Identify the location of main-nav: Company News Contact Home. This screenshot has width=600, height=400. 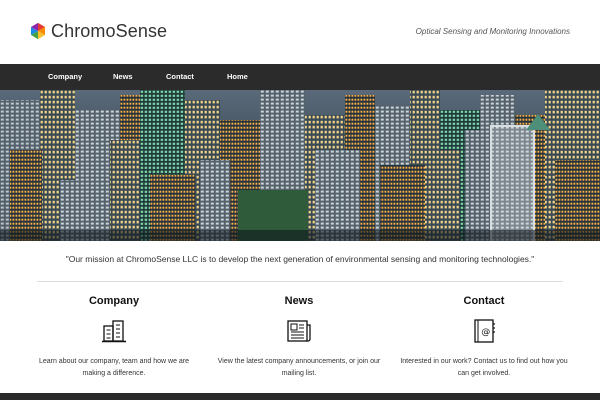
(300, 77).